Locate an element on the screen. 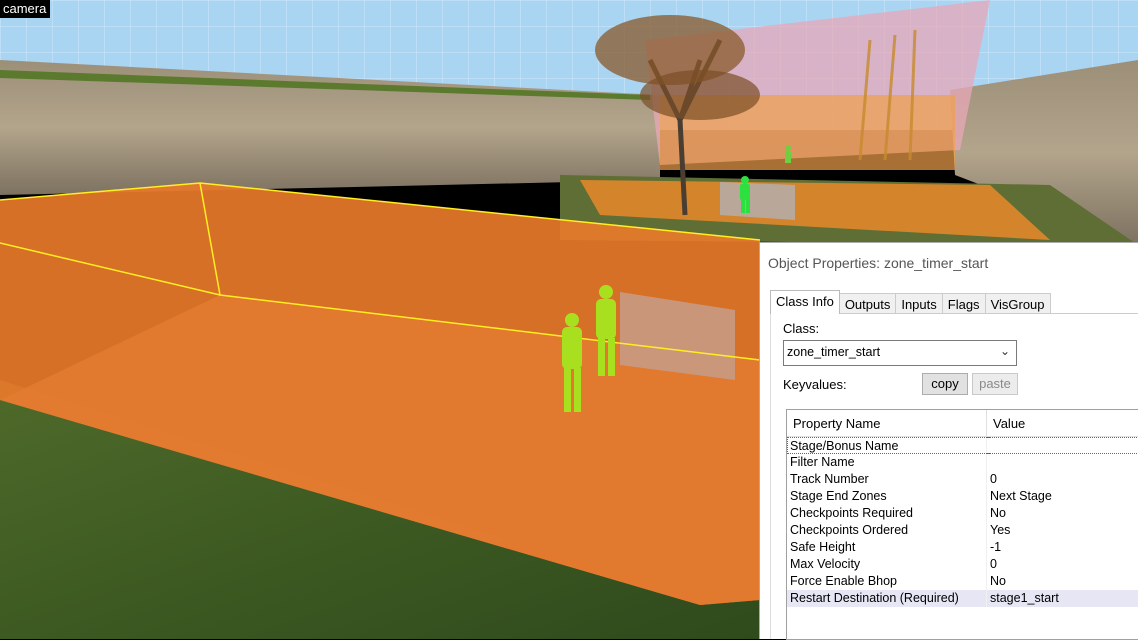 The height and width of the screenshot is (640, 1138). tab-bar: Class Info Outputs Inputs Flags VisGroup is located at coordinates (910, 302).